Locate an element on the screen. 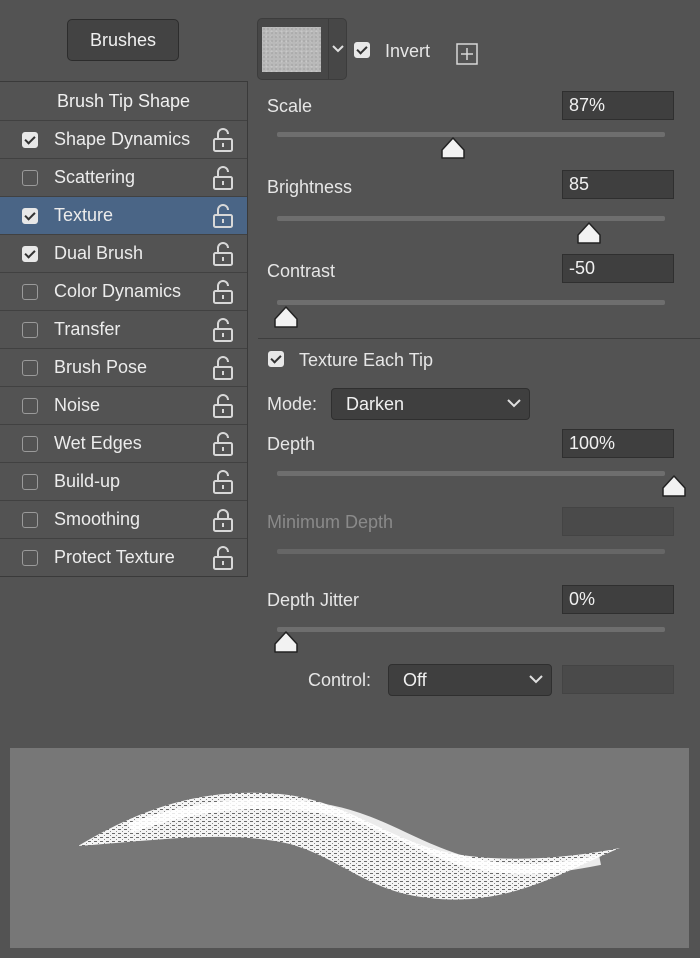 This screenshot has height=958, width=700. section-divider is located at coordinates (479, 338).